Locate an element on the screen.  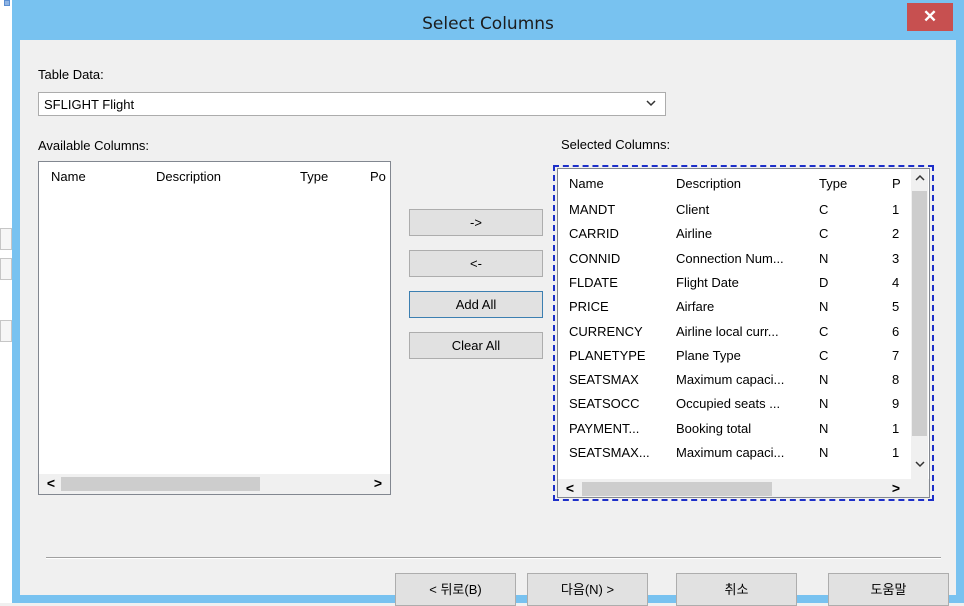
chevron-down-icon is located at coordinates (651, 104).